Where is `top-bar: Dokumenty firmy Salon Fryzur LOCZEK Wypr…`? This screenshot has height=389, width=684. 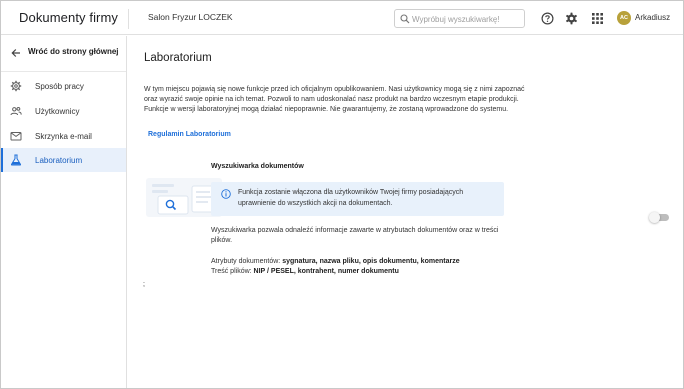 top-bar: Dokumenty firmy Salon Fryzur LOCZEK Wypr… is located at coordinates (342, 18).